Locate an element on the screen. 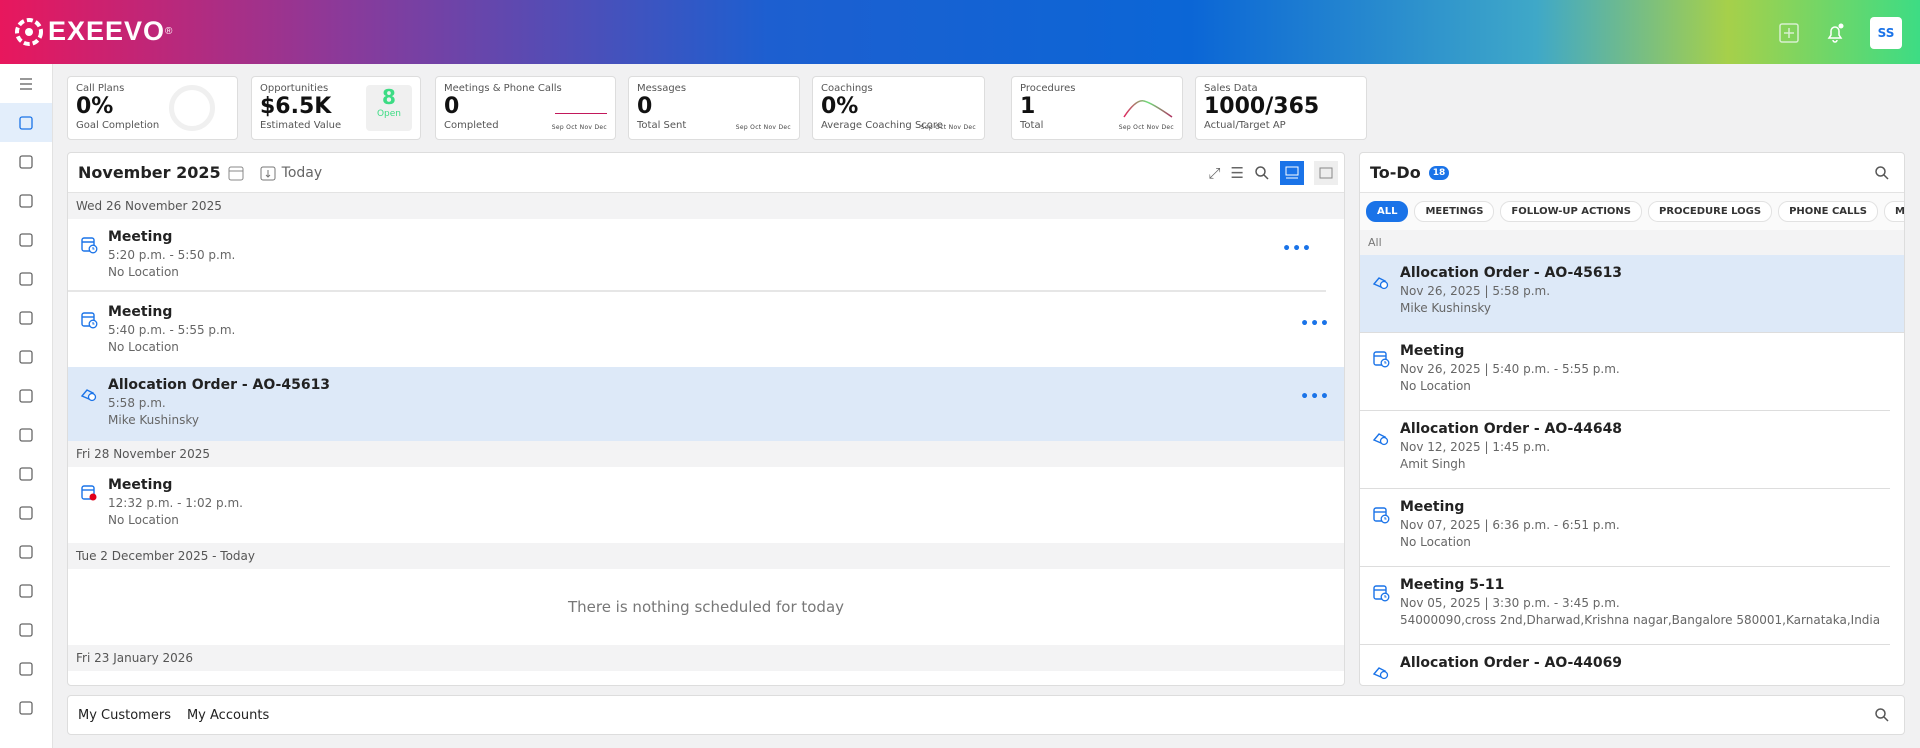 This screenshot has height=748, width=1920. event-location: No Location is located at coordinates (143, 520).